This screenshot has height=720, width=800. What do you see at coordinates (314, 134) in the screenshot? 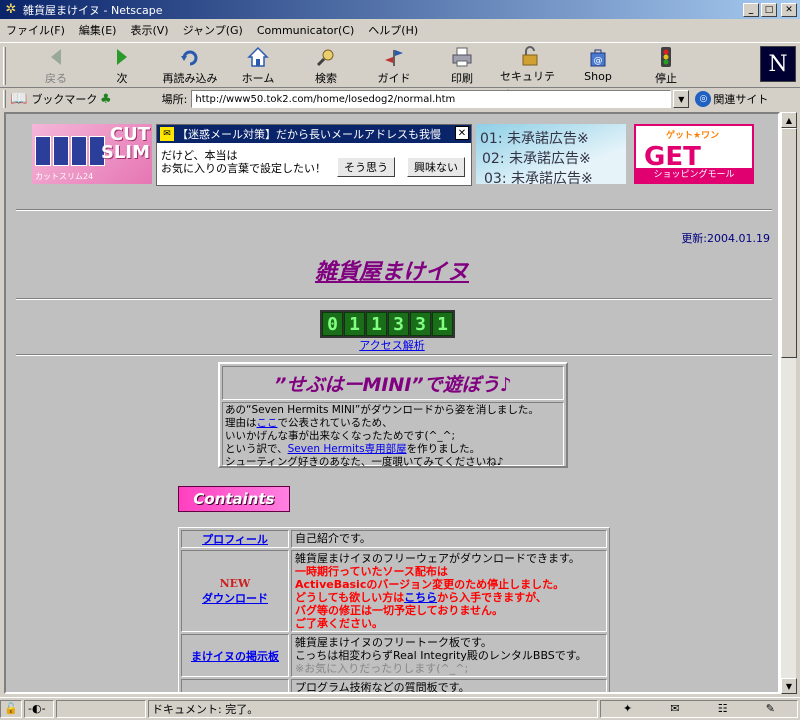
I see `banner-header: ✉ 【迷惑メール対策】だから長いメールアドレスも我慢 ✕` at bounding box center [314, 134].